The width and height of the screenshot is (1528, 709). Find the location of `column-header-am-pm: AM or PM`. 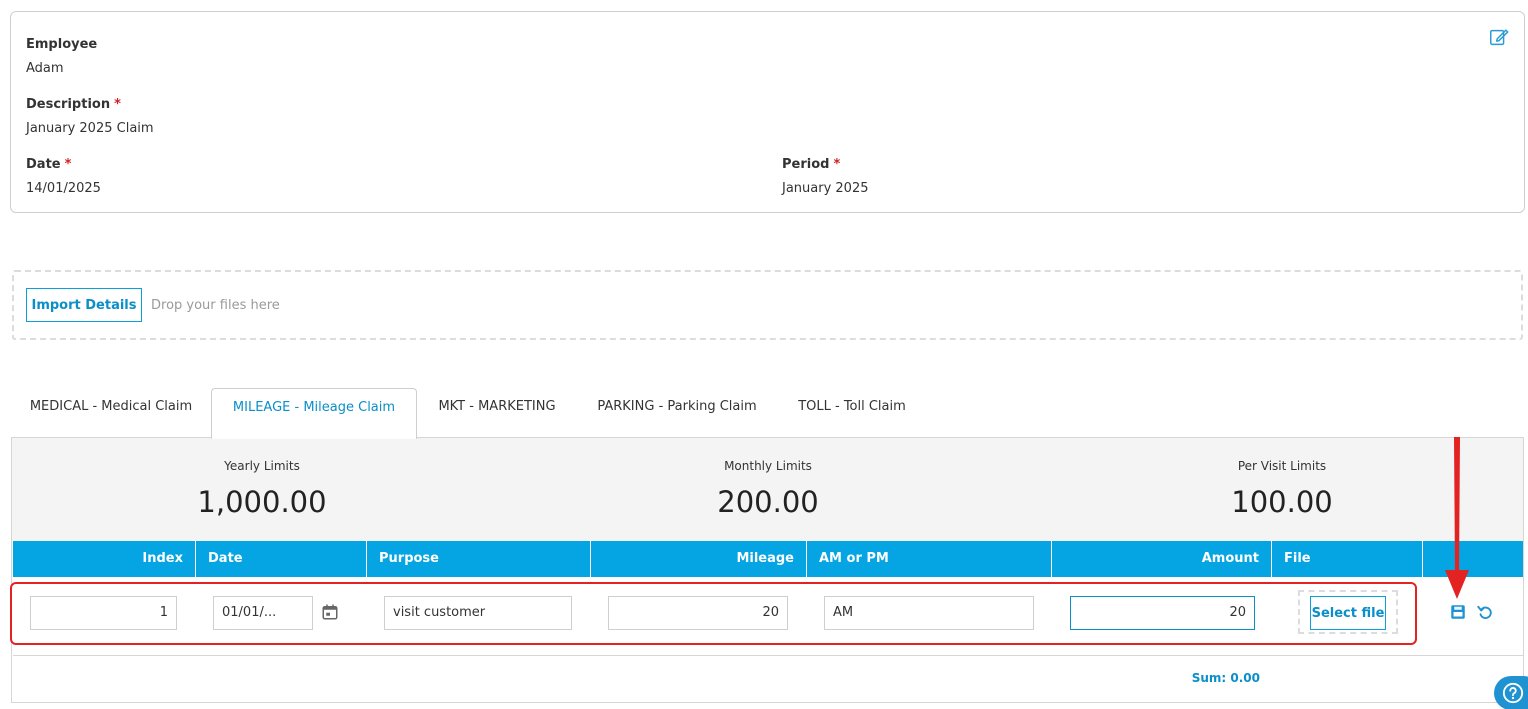

column-header-am-pm: AM or PM is located at coordinates (929, 559).